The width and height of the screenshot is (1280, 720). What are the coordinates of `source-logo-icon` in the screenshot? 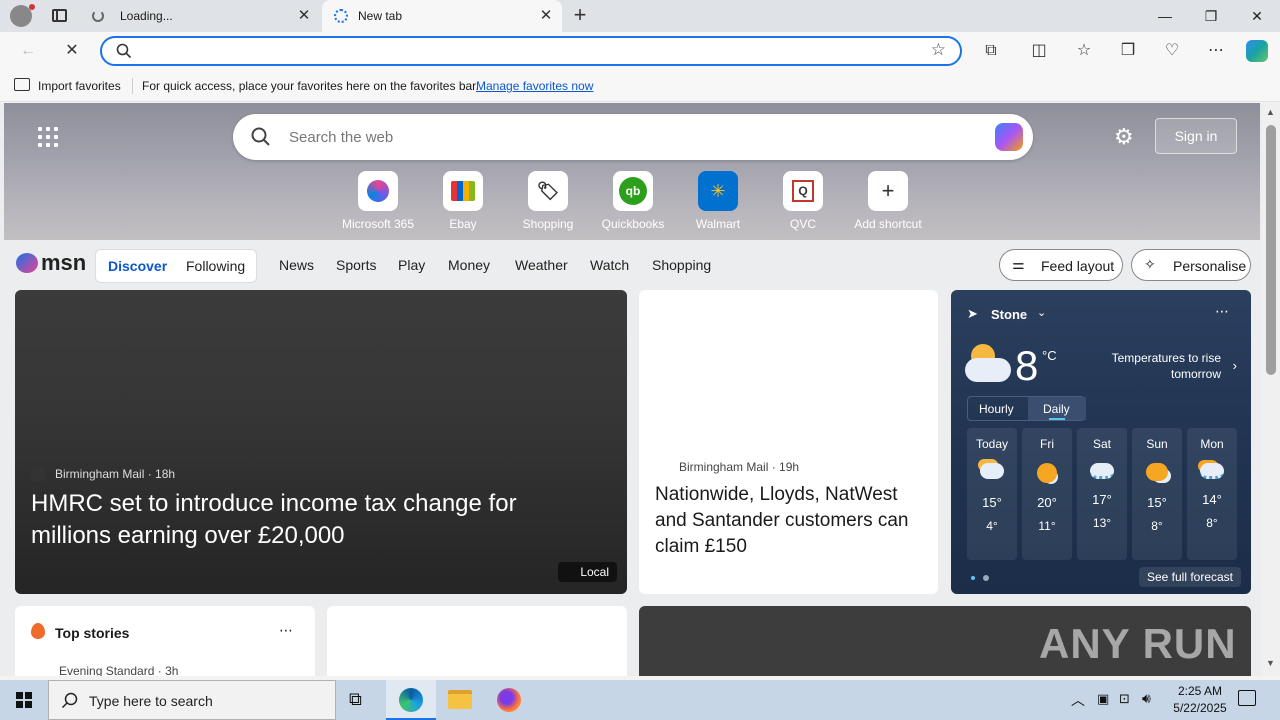 It's located at (38, 474).